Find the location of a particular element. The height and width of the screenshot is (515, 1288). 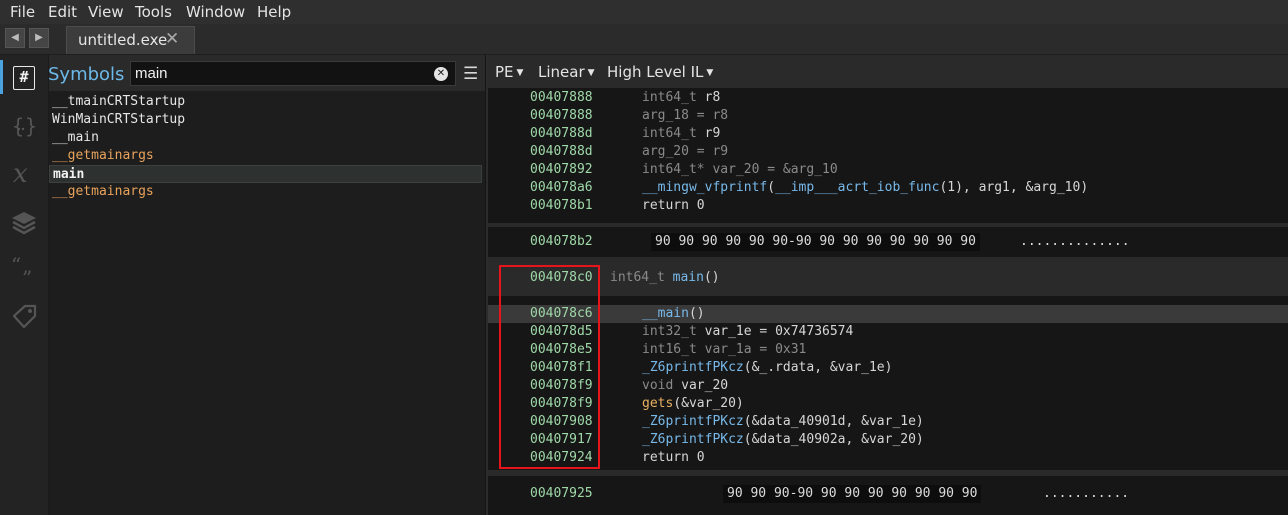

tab-untitled-exe: untitled.exe ✕ is located at coordinates (130, 40).